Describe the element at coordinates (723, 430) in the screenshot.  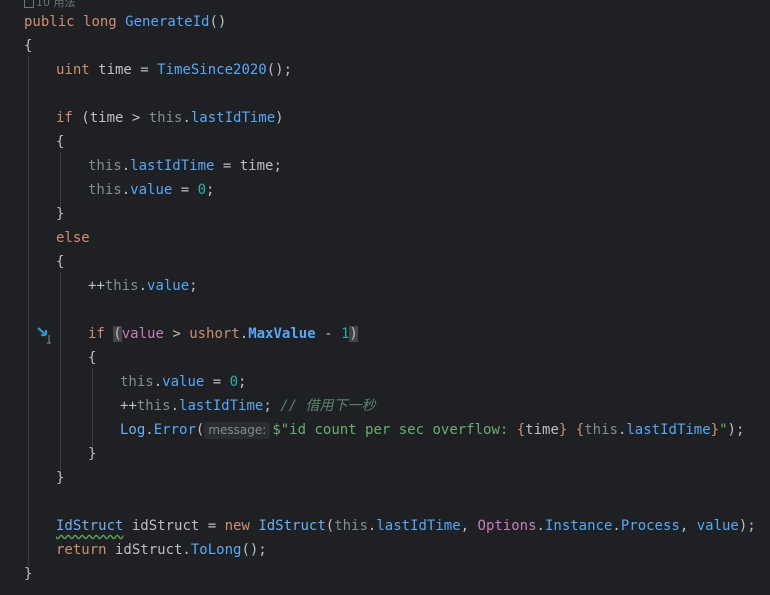
I see `code-token: "` at that location.